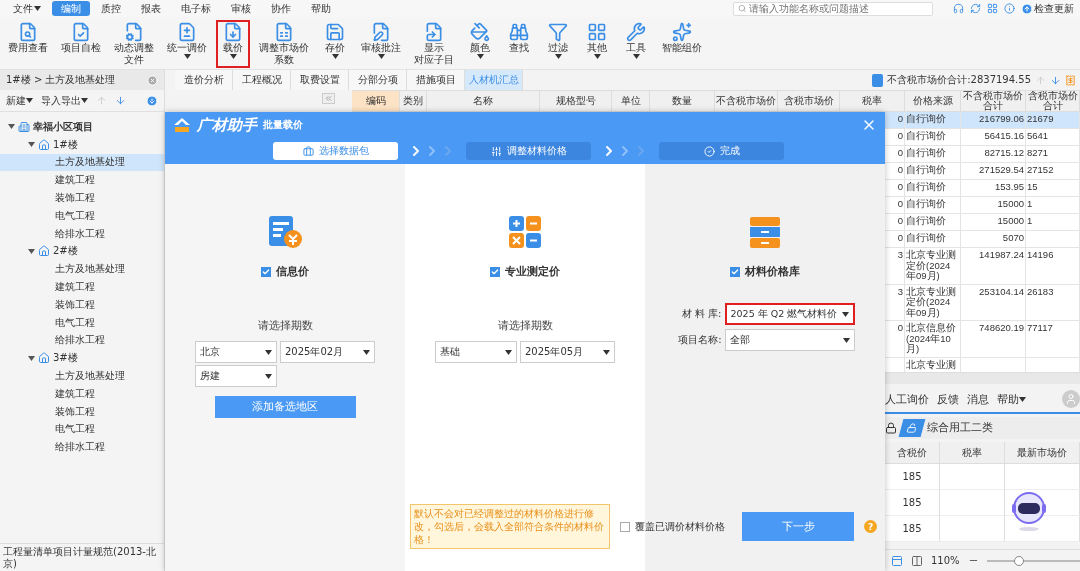 The height and width of the screenshot is (571, 1080). I want to click on table-row: 0 自行询价 5070, so click(982, 239).